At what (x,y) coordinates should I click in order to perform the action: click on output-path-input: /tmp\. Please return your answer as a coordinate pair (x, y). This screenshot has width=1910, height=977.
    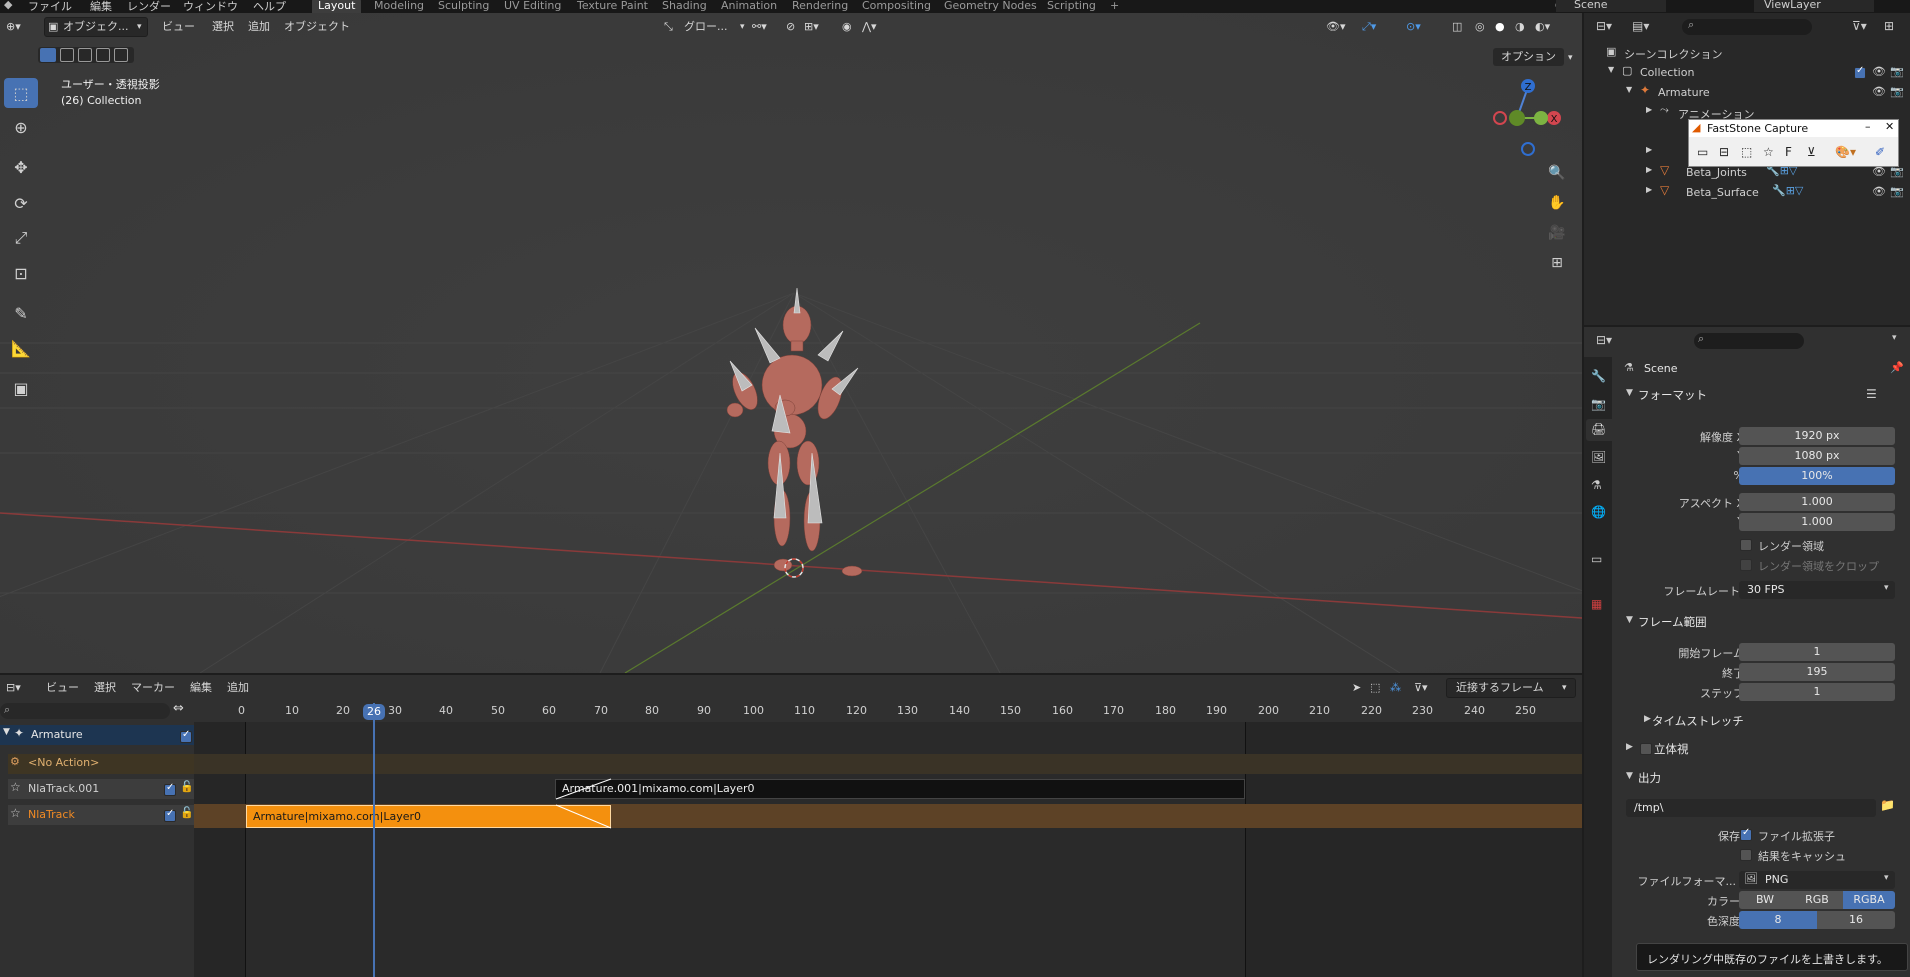
    Looking at the image, I should click on (1751, 808).